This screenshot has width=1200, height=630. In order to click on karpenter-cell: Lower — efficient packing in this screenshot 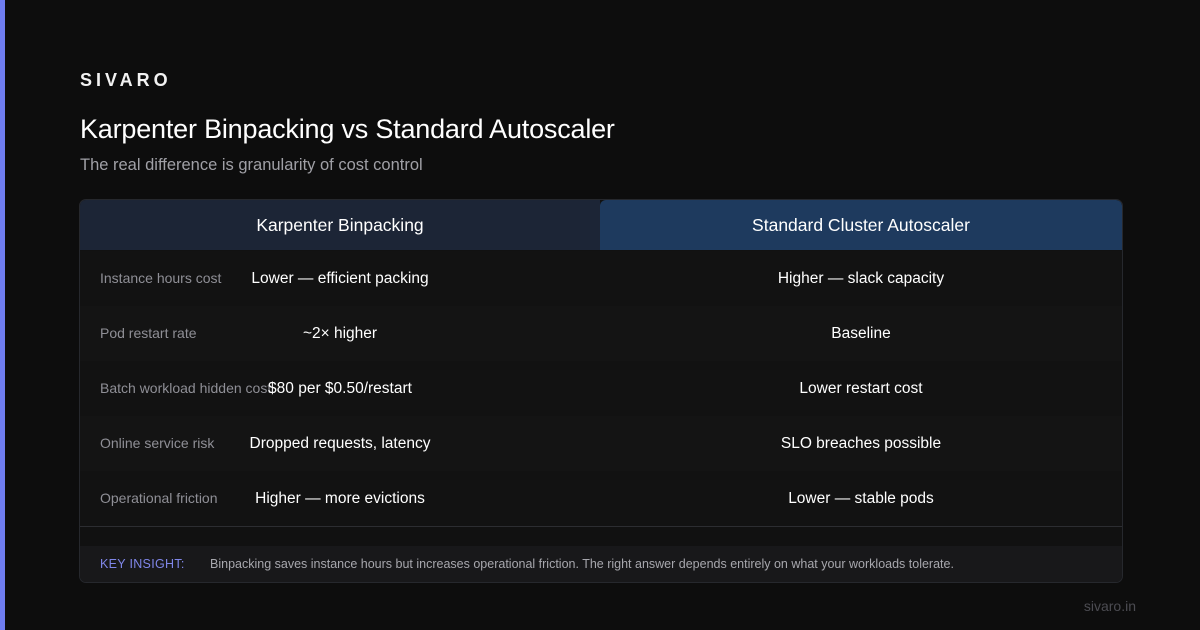, I will do `click(340, 278)`.